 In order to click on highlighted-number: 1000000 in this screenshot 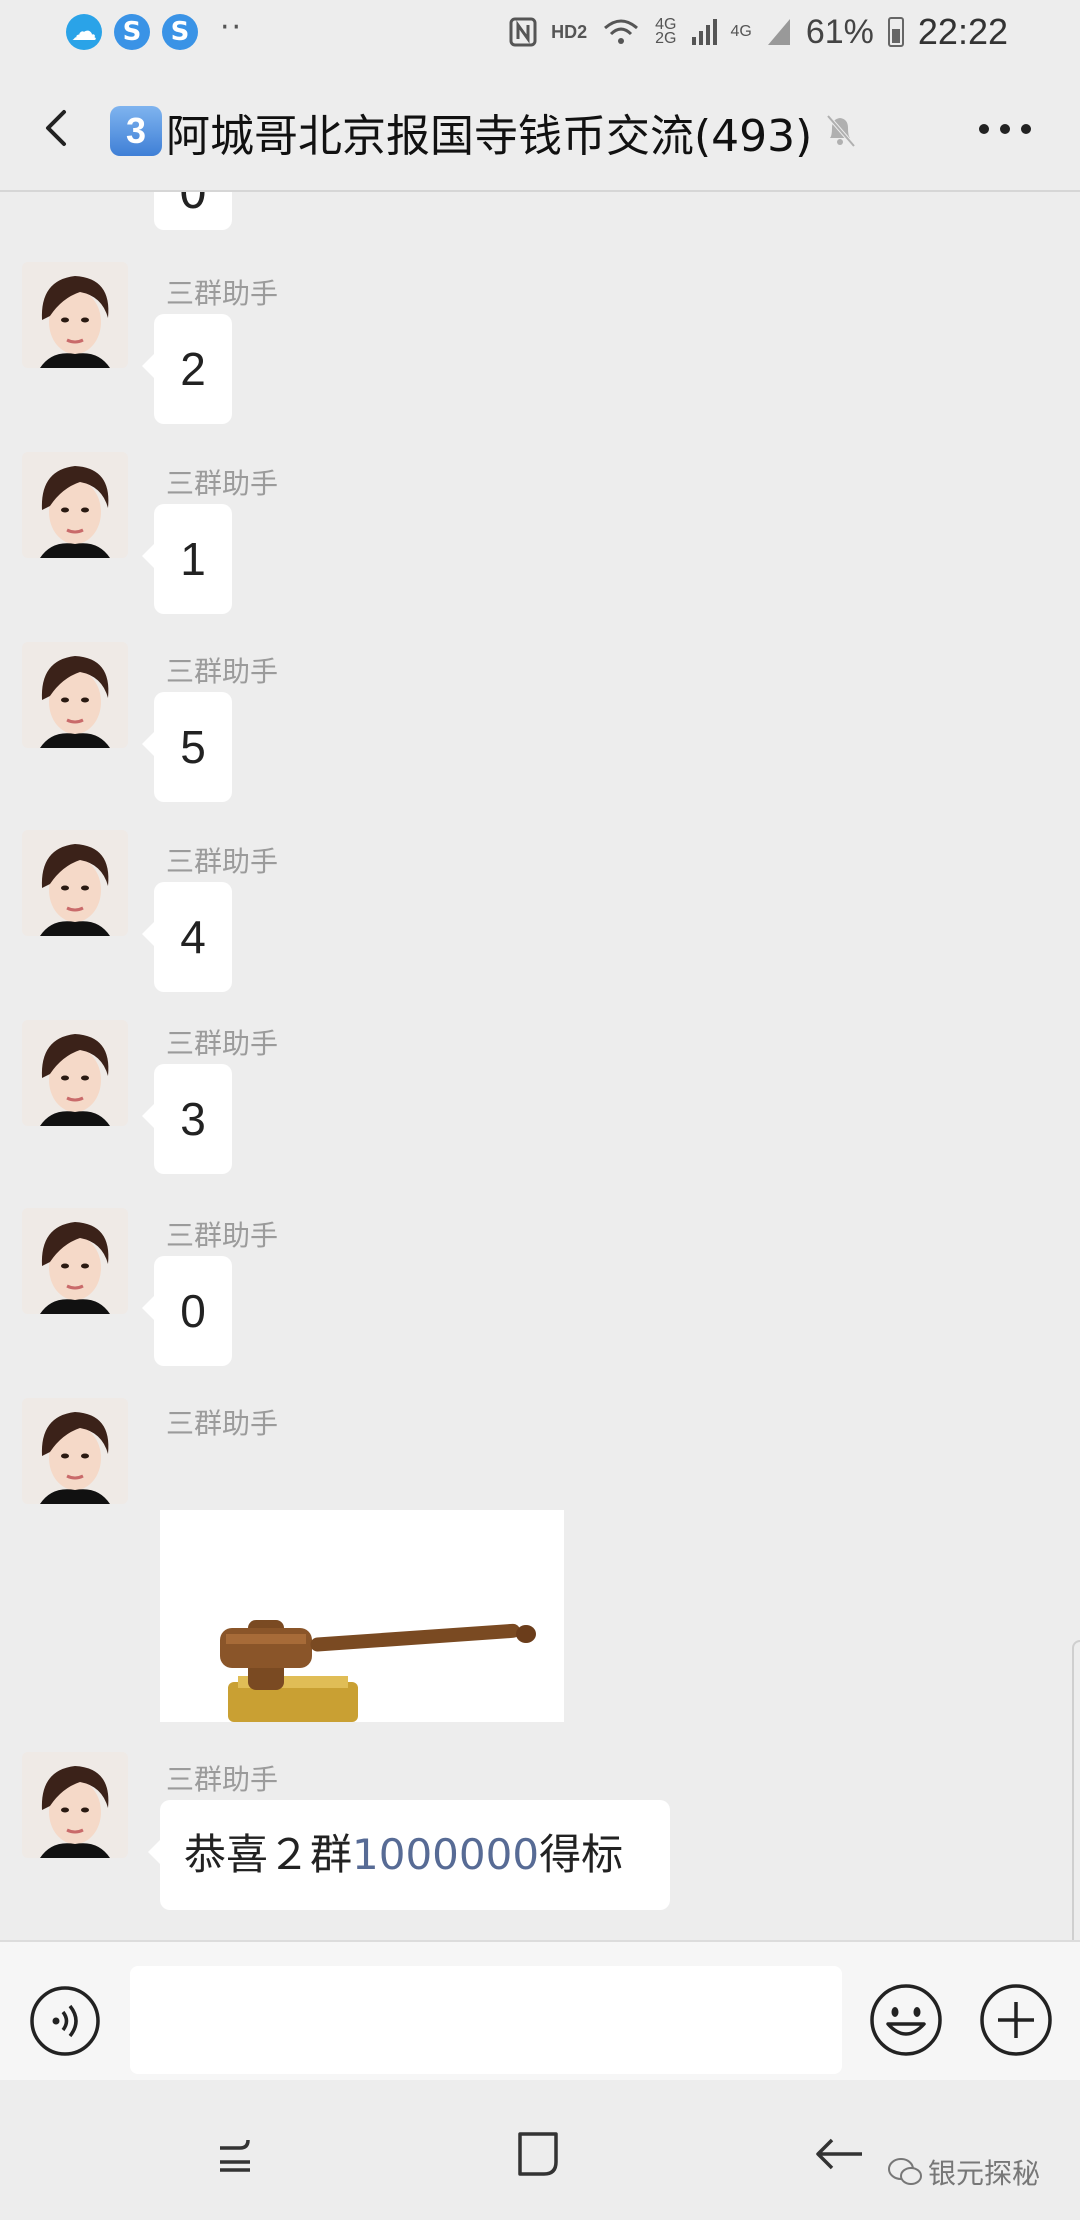, I will do `click(445, 1854)`.